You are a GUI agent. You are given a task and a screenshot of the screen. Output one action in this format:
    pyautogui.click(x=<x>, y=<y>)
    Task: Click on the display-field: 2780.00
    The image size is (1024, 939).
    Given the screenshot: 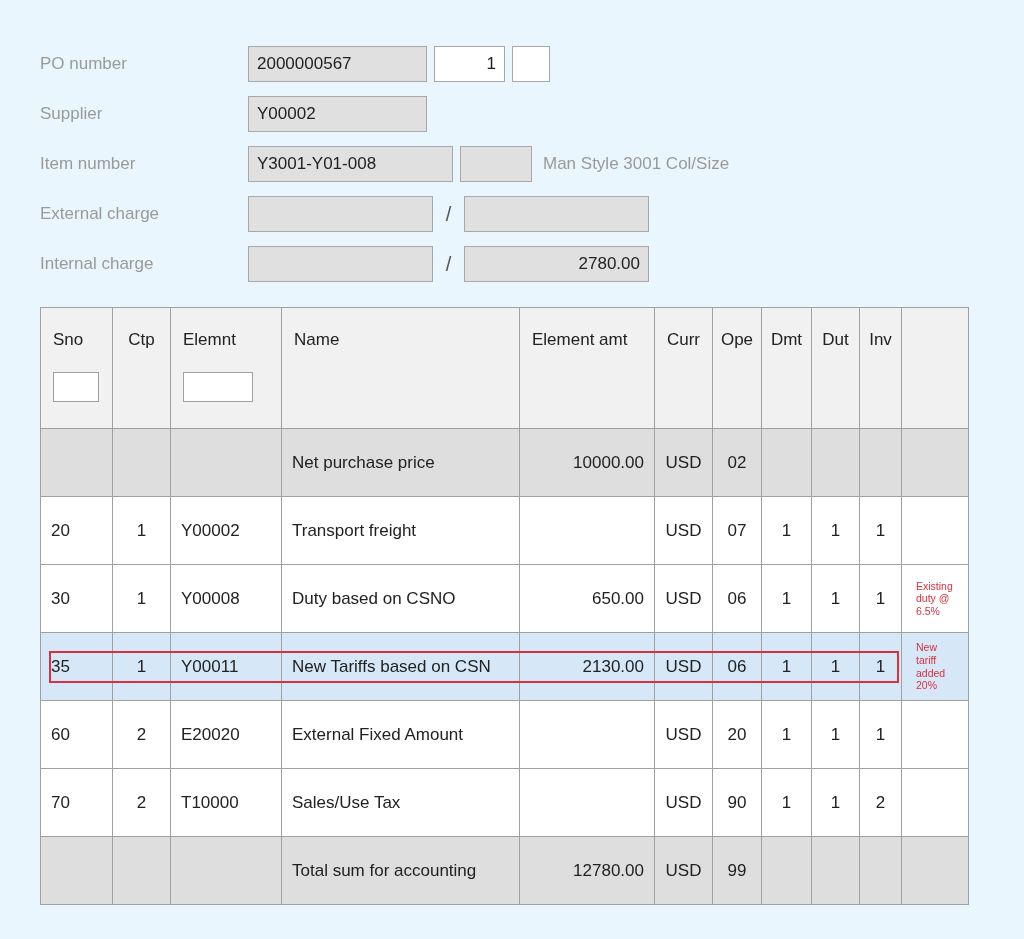 What is the action you would take?
    pyautogui.click(x=556, y=264)
    